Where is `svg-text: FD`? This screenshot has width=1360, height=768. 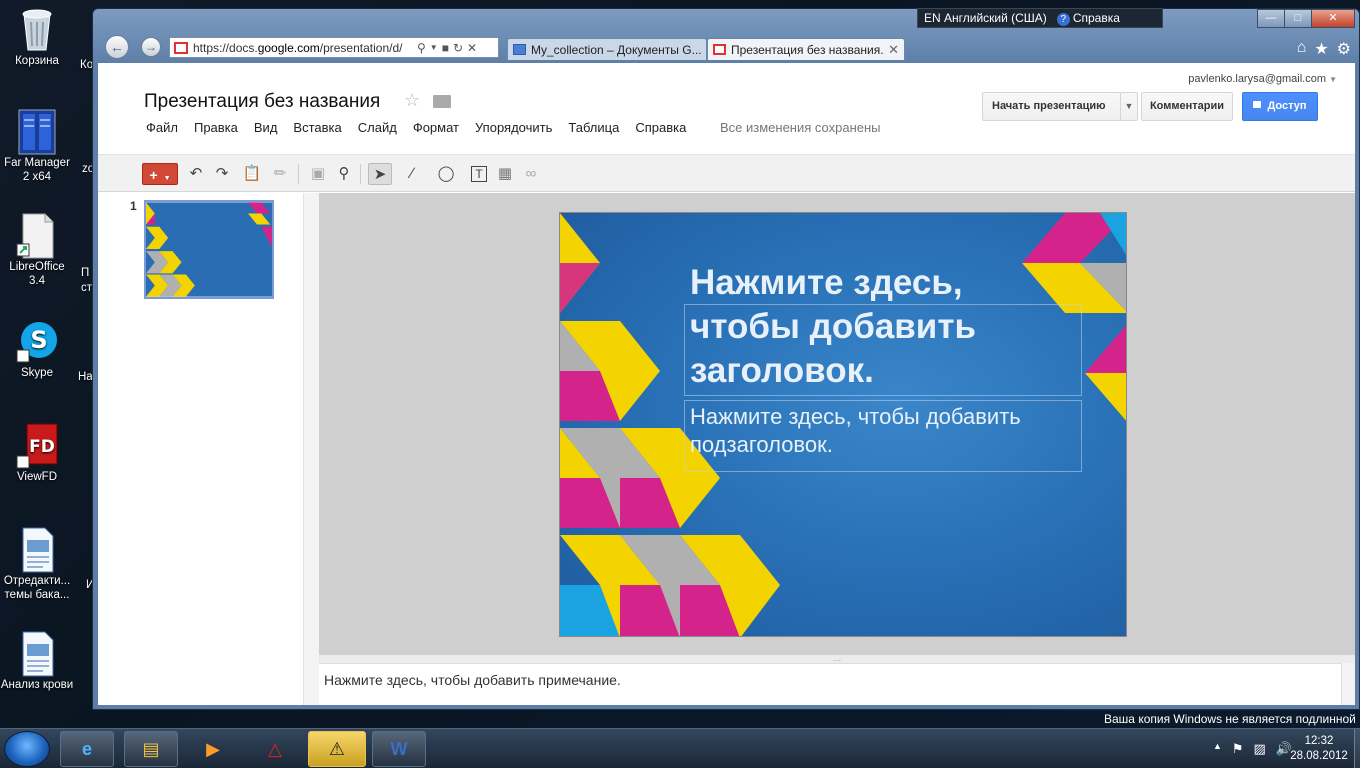
svg-text: FD is located at coordinates (42, 447).